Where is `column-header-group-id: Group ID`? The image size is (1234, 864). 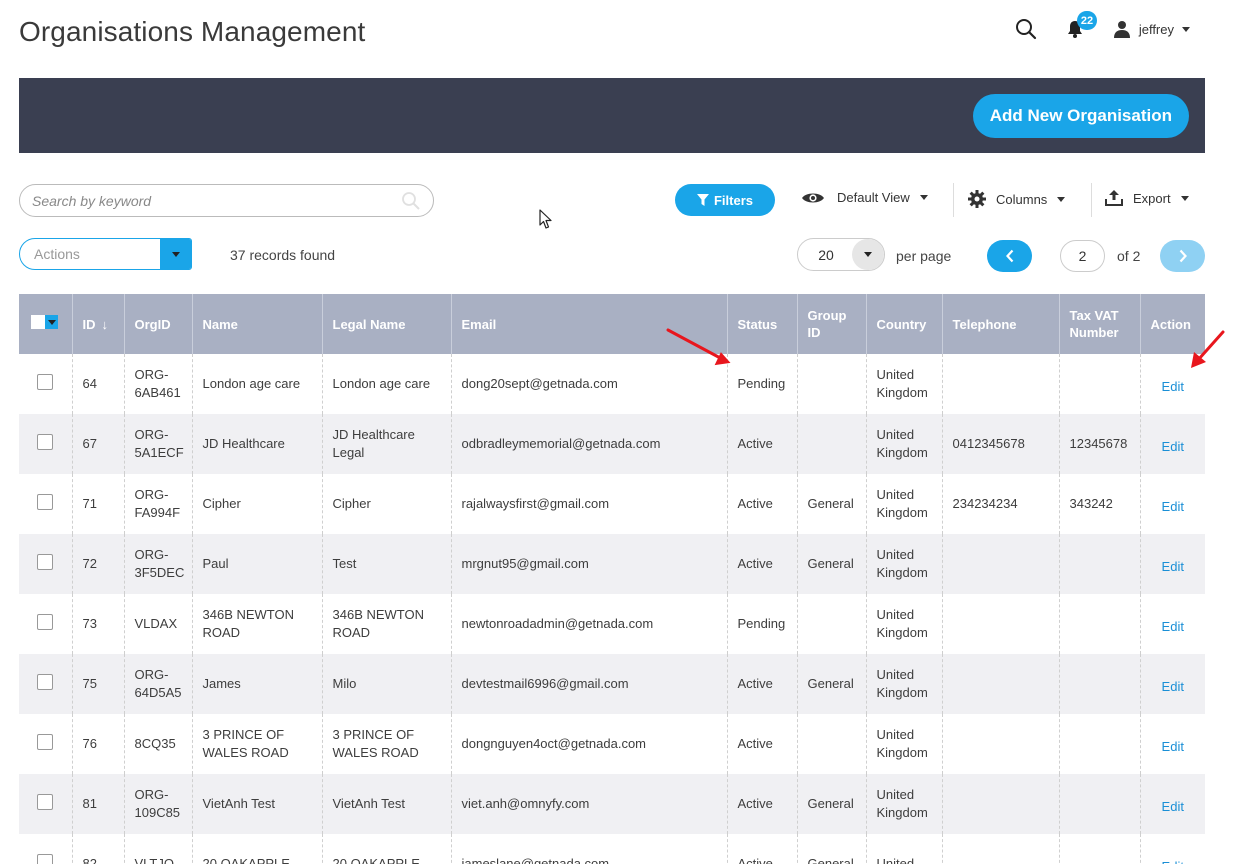 column-header-group-id: Group ID is located at coordinates (832, 324).